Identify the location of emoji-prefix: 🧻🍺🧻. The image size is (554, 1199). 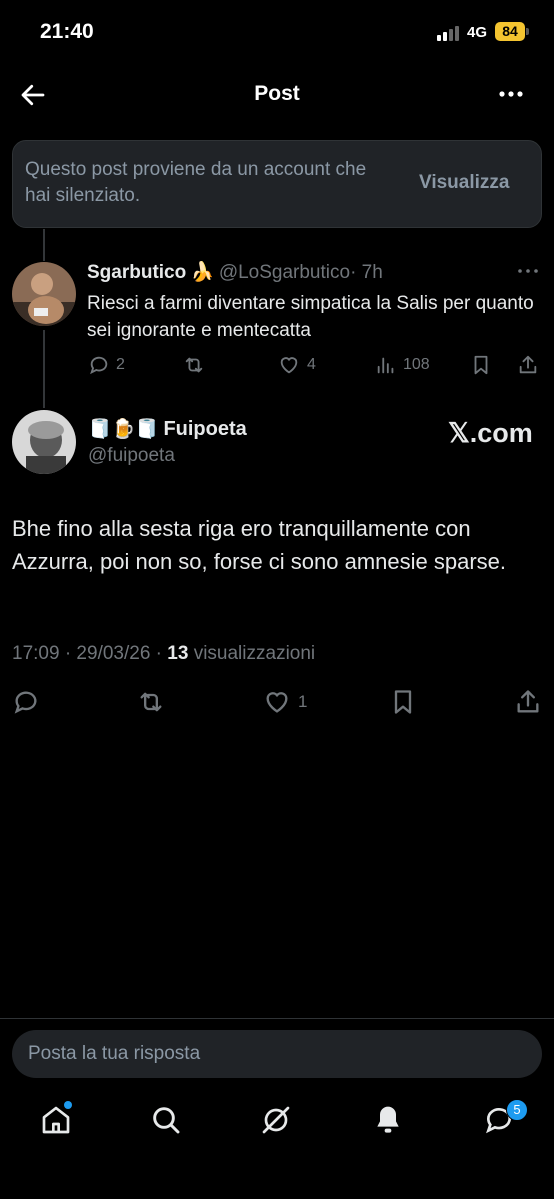
(123, 429).